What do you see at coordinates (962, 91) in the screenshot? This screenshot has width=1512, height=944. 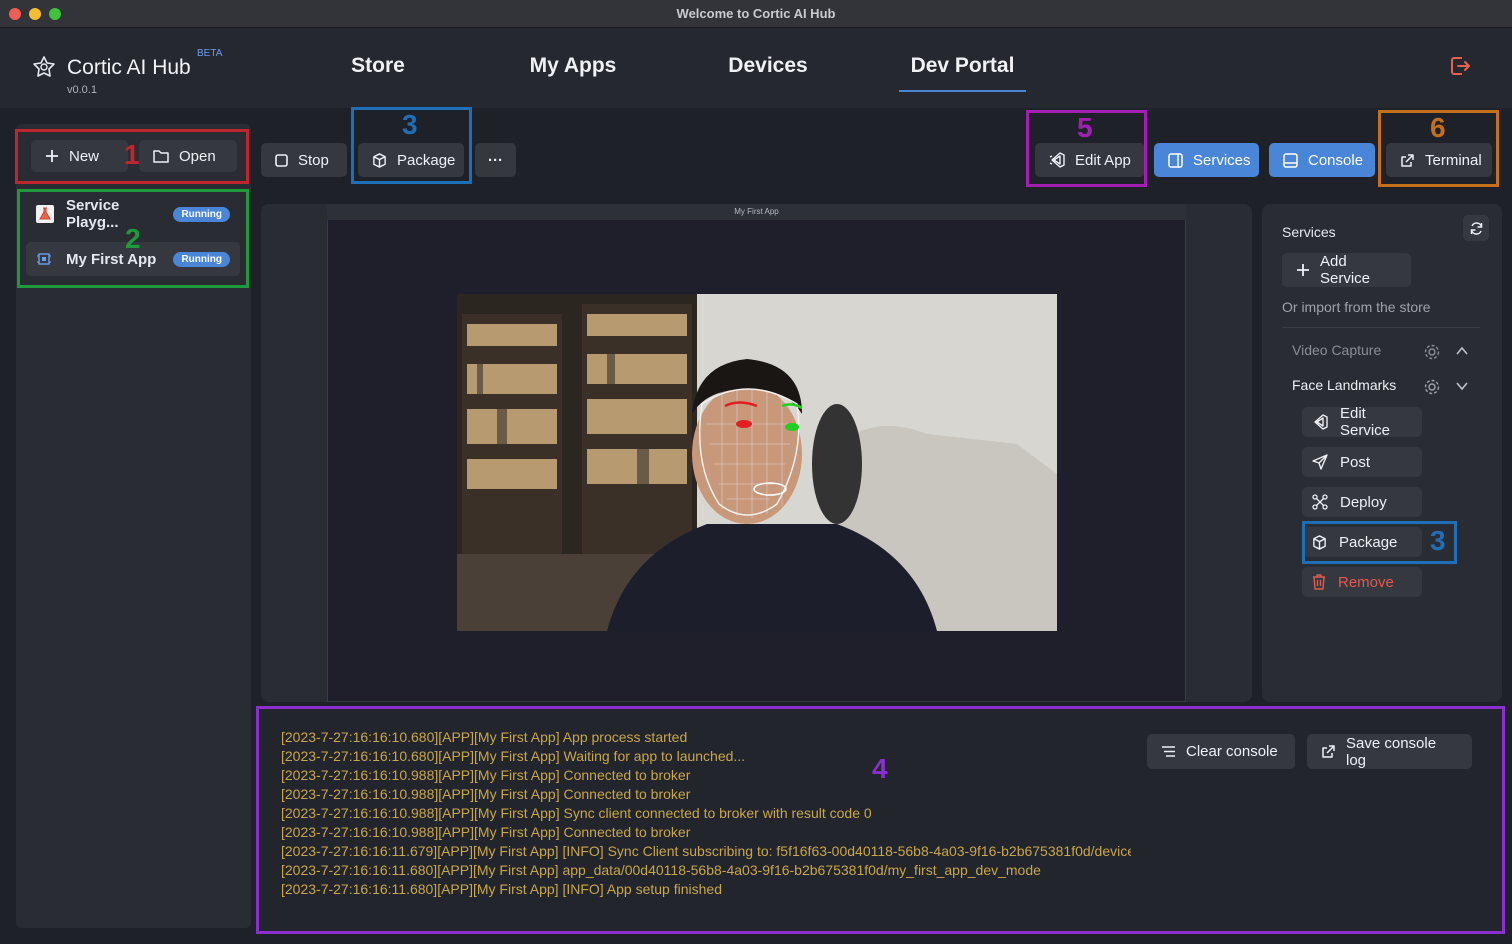 I see `active-tab-indicator` at bounding box center [962, 91].